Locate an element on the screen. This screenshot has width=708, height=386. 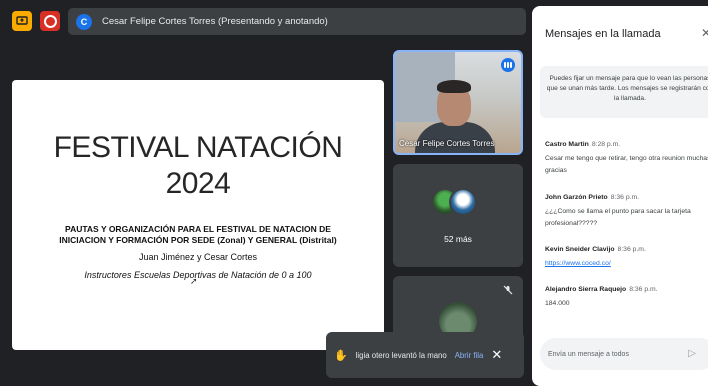
more-participants-tile: 52 más is located at coordinates (458, 215).